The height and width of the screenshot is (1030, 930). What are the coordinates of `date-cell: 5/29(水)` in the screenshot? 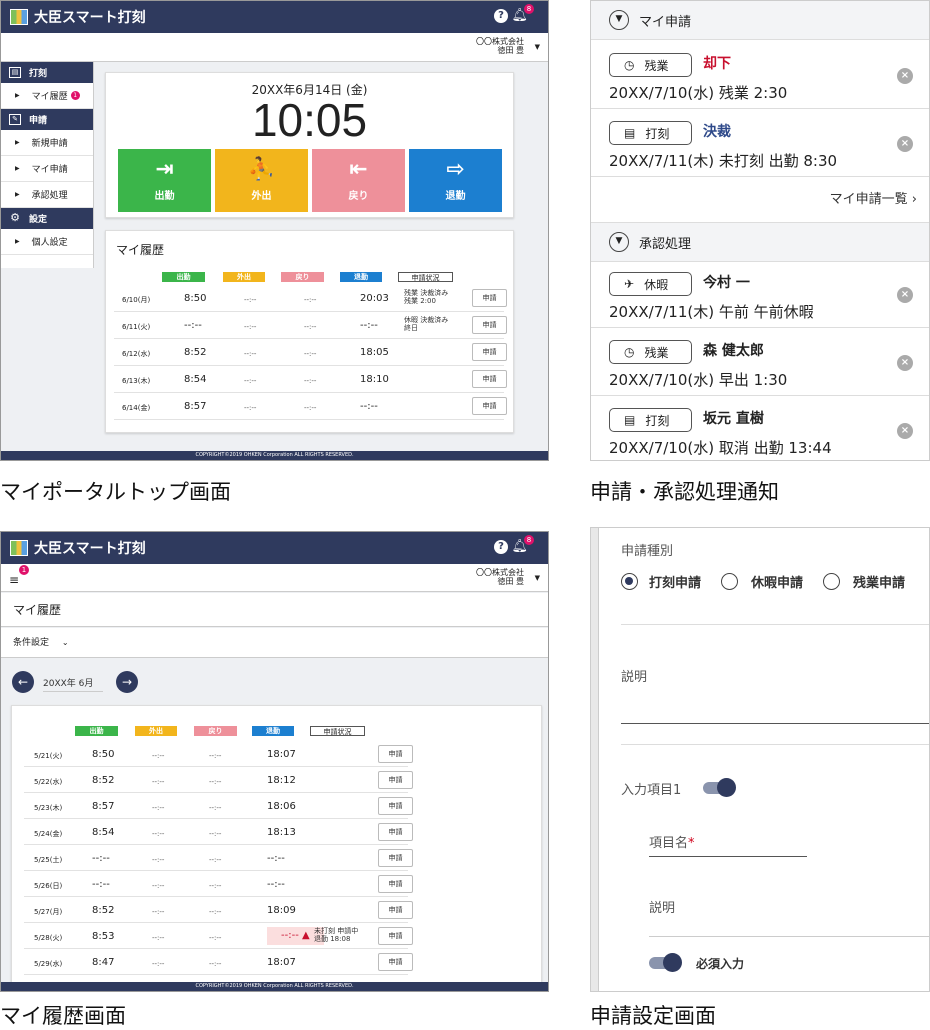 It's located at (48, 964).